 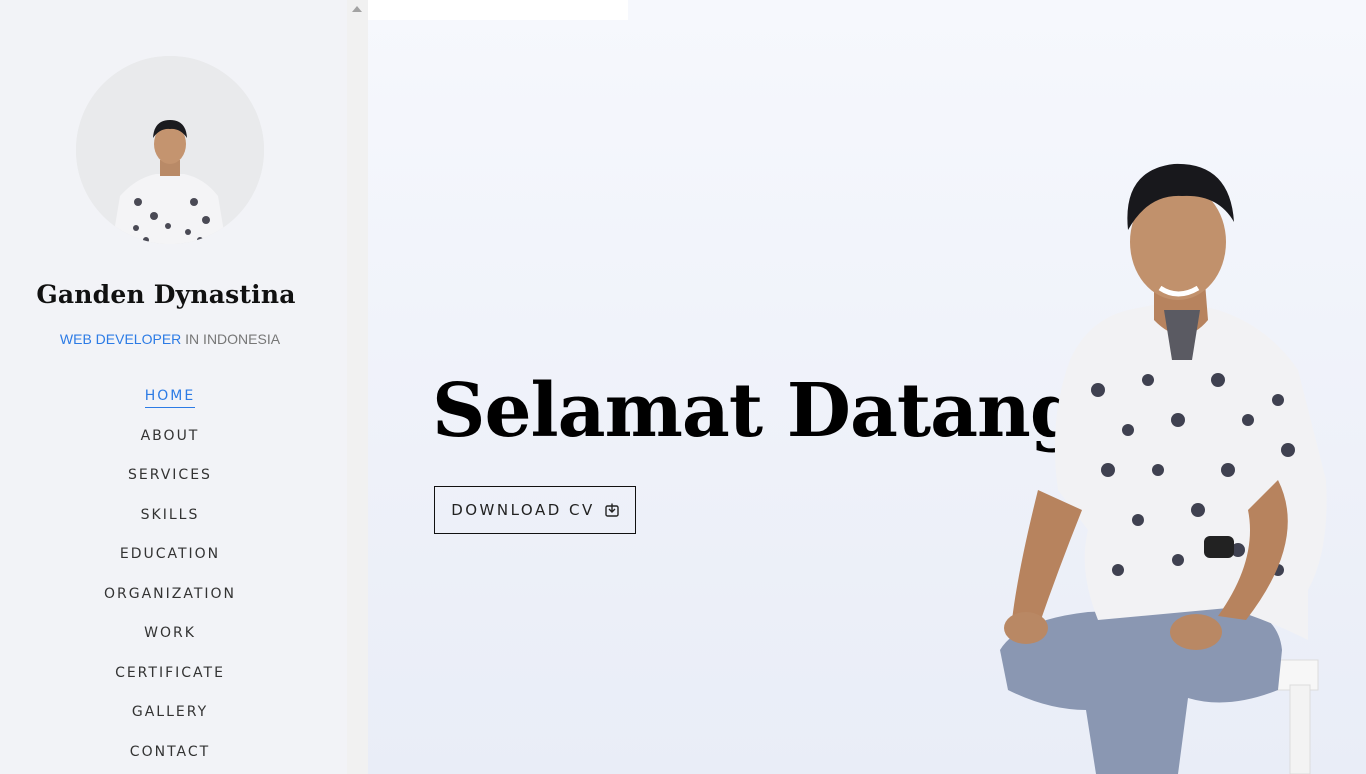 I want to click on nav-item-services: SERVICES, so click(x=170, y=476).